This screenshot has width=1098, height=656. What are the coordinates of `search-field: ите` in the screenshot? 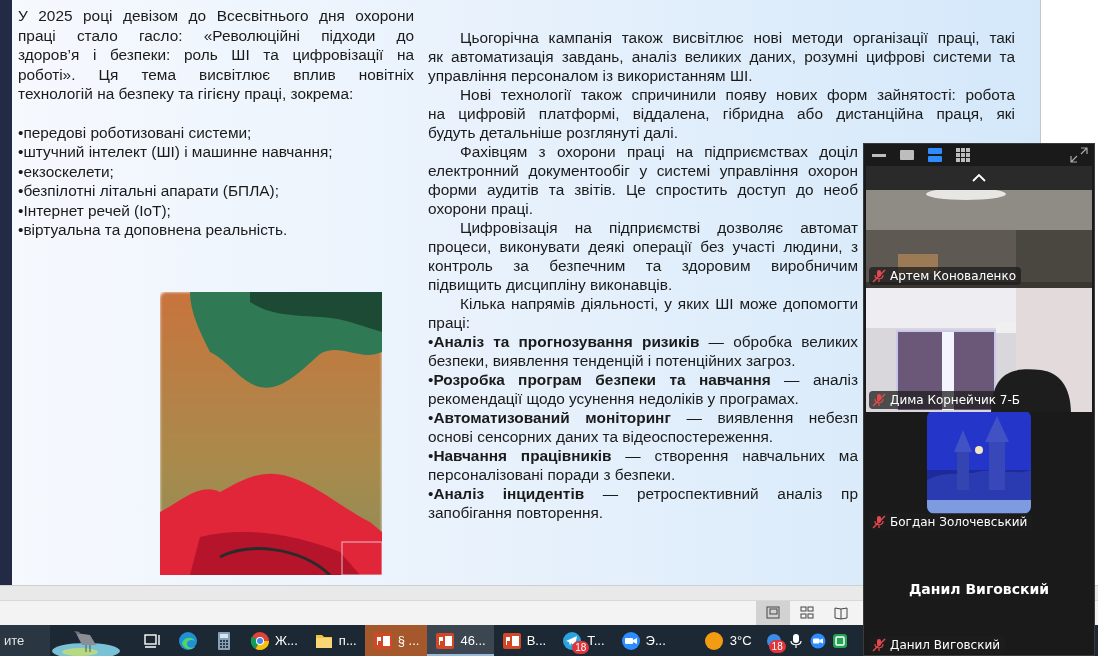 It's located at (25, 640).